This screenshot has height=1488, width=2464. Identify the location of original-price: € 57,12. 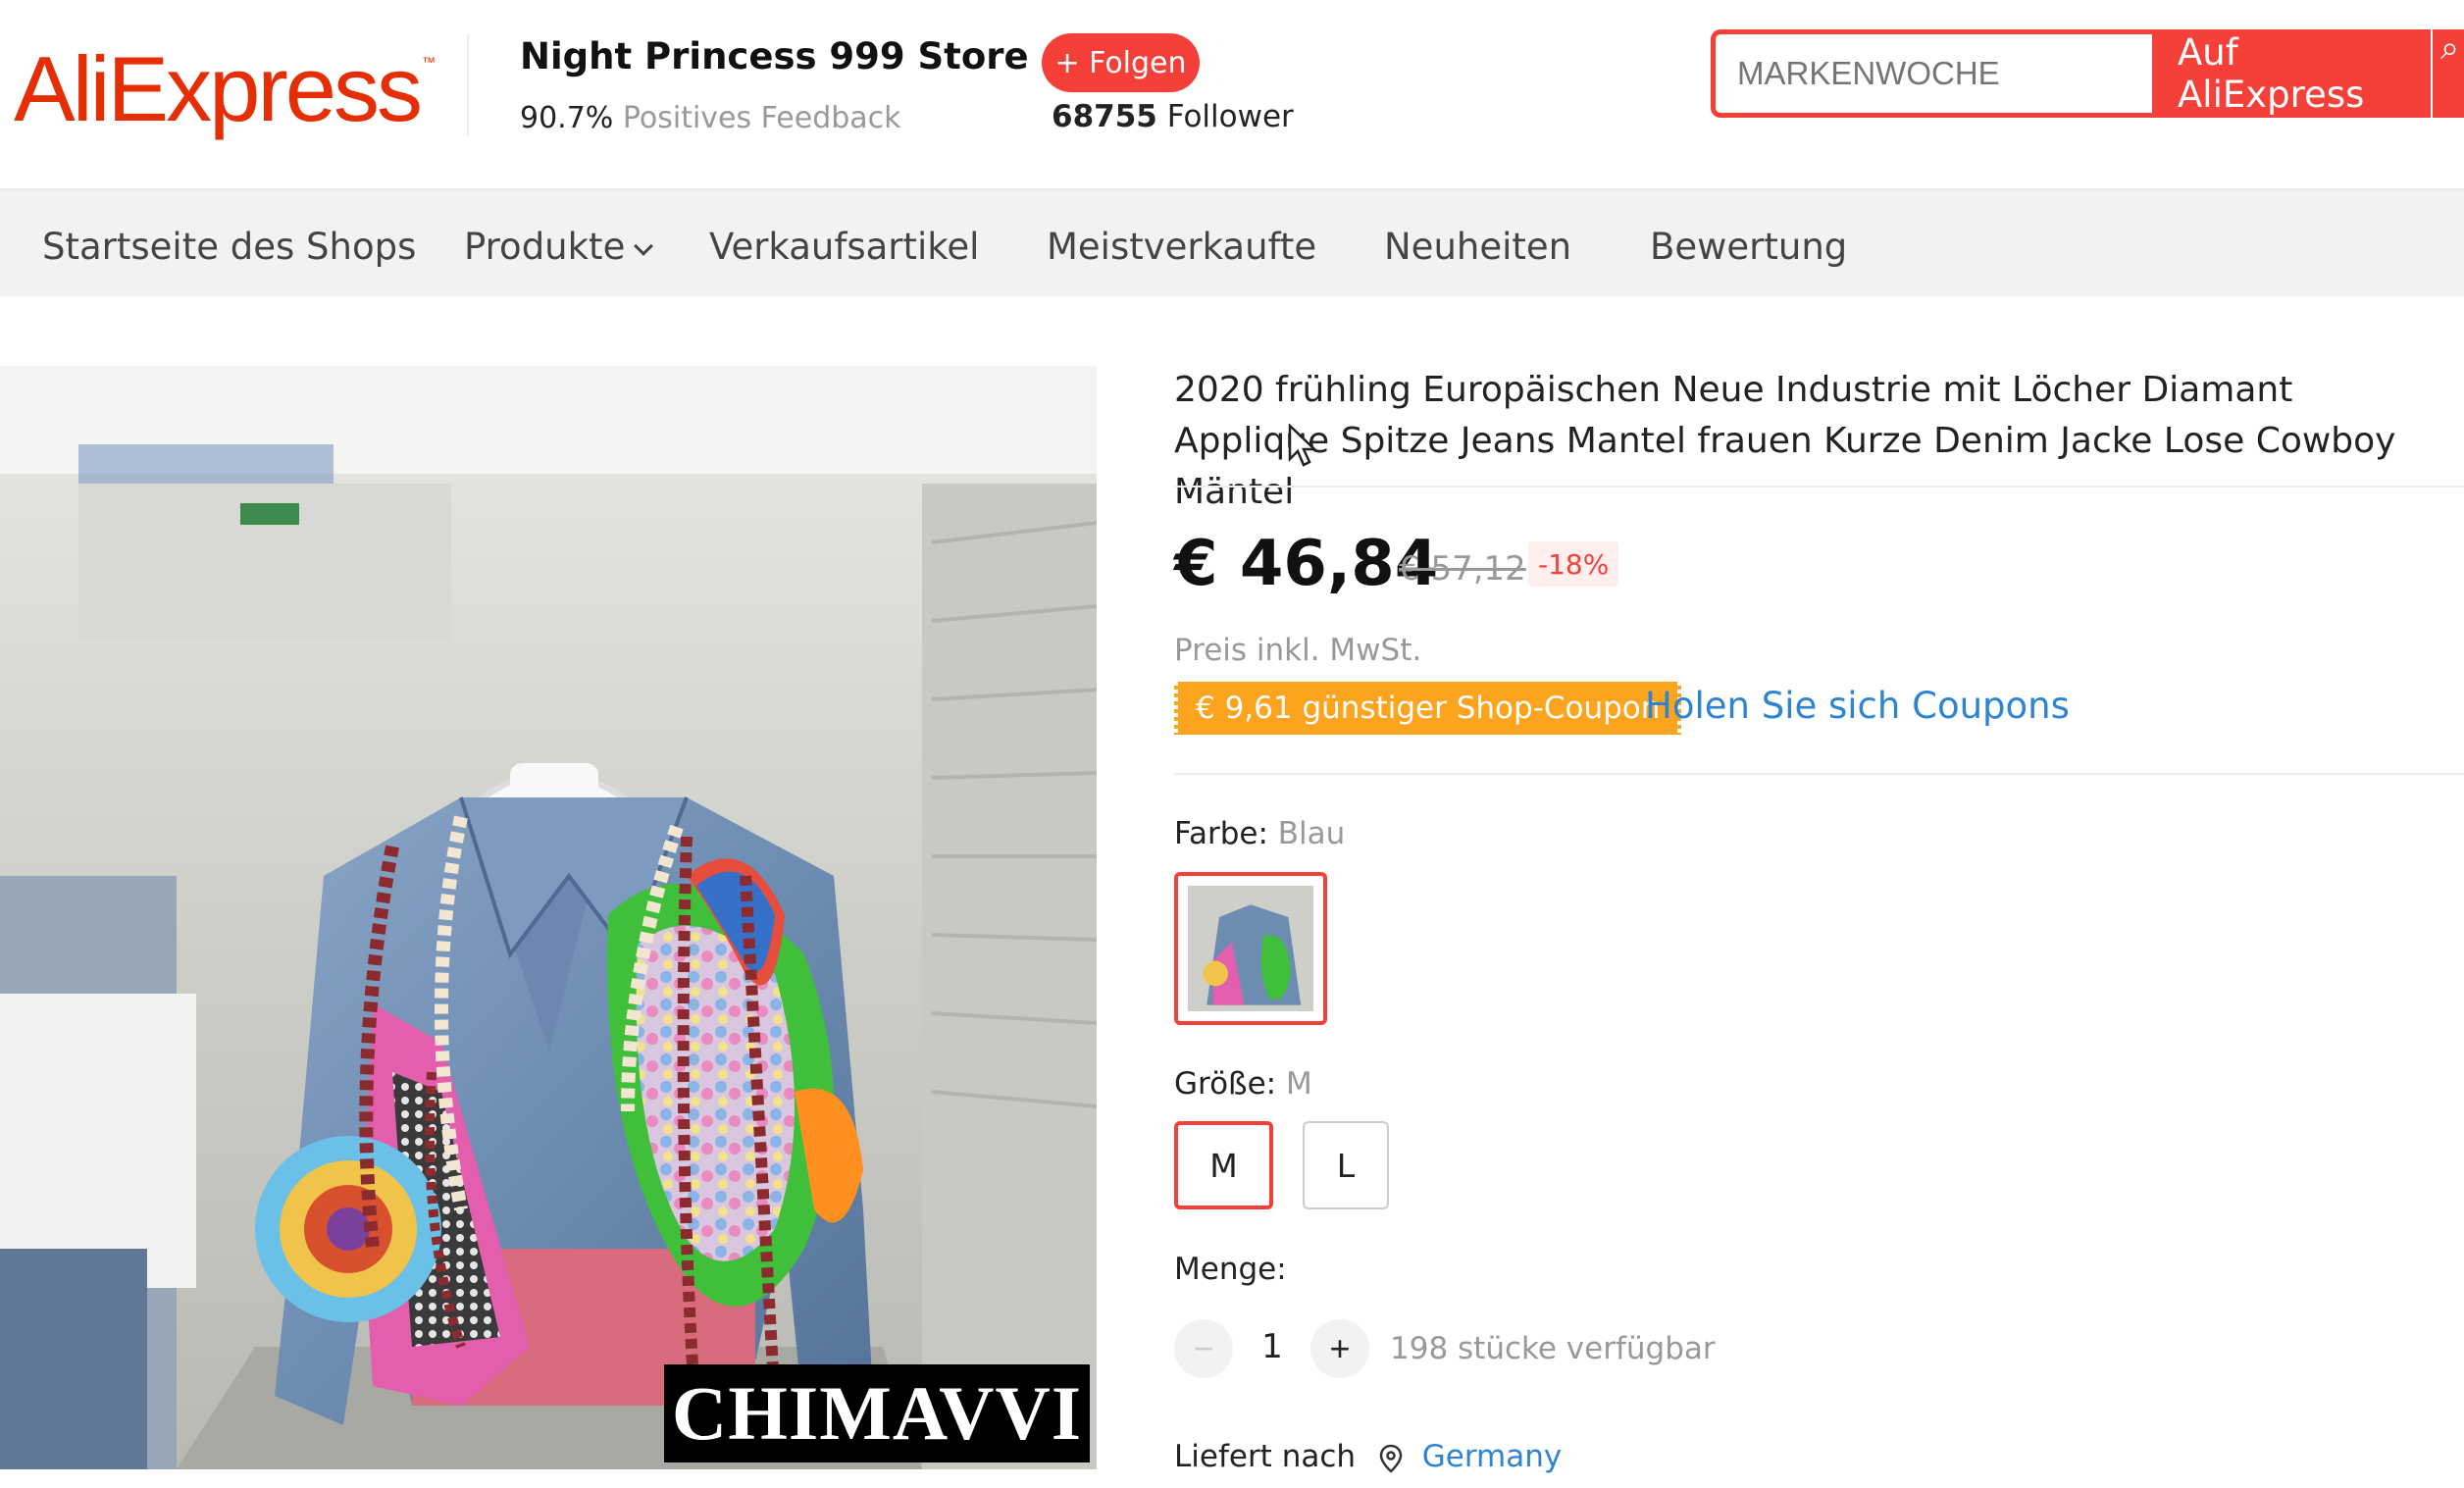
(1462, 569).